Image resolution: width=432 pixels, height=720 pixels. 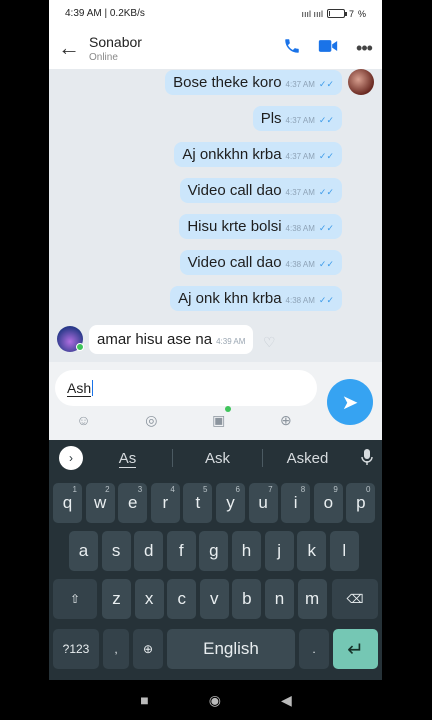 I want to click on chat-header: ← Sonabor Online •••, so click(x=215, y=48).